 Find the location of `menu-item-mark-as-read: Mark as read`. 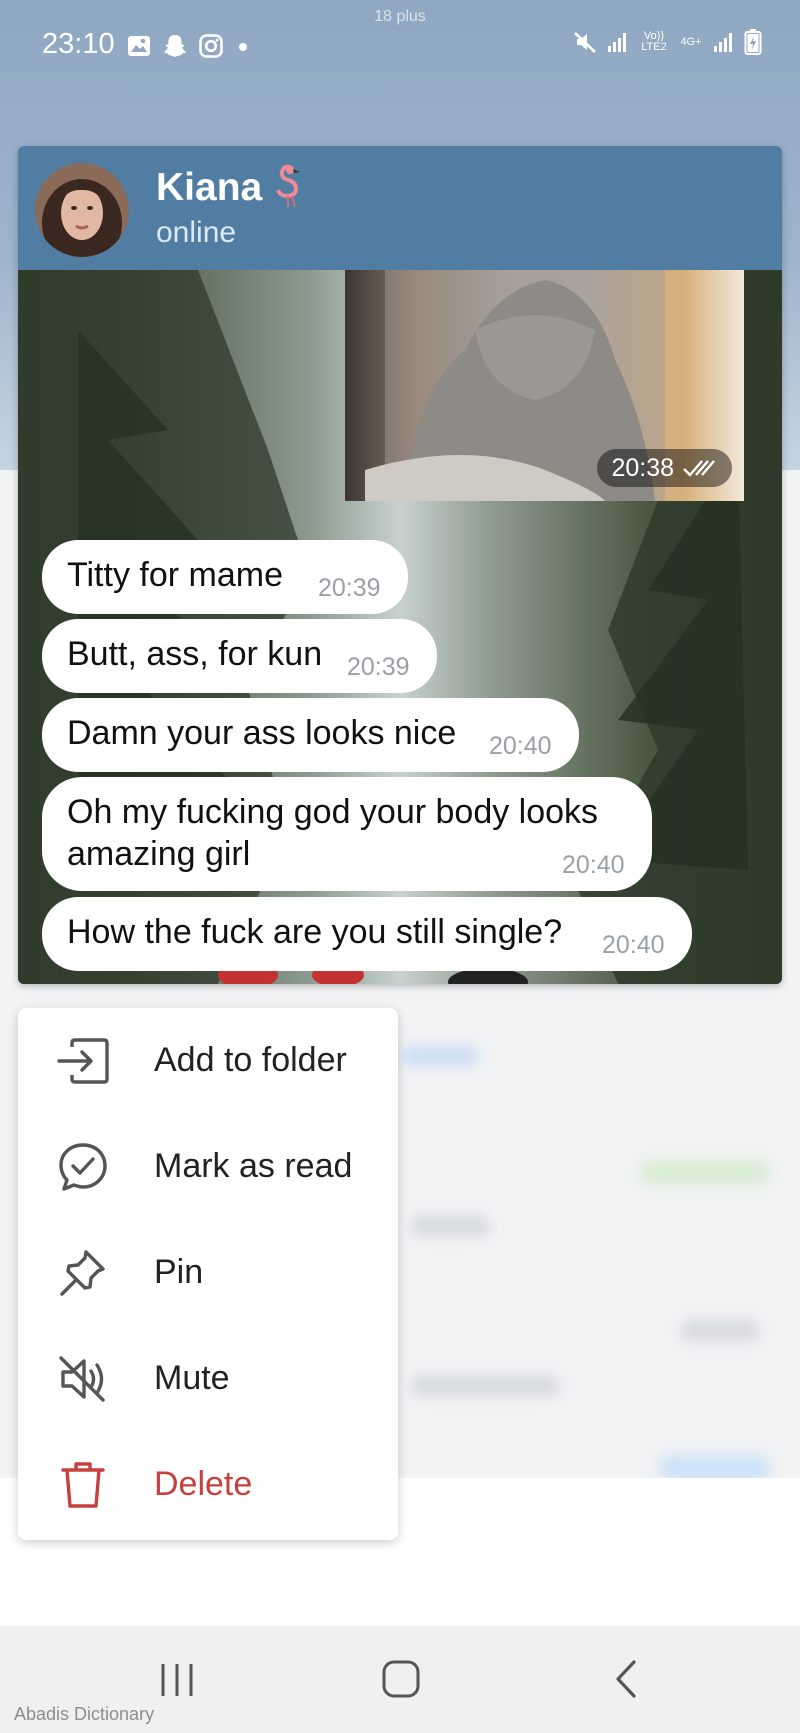

menu-item-mark-as-read: Mark as read is located at coordinates (208, 1167).